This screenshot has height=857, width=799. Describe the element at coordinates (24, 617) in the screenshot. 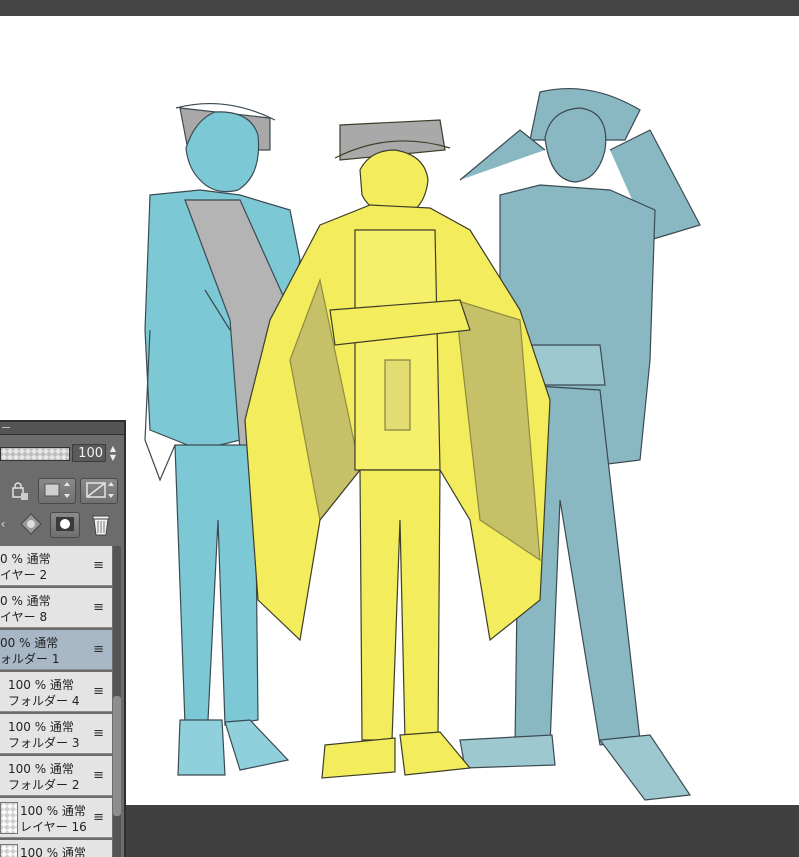

I see `layer-name: イヤー 8` at that location.